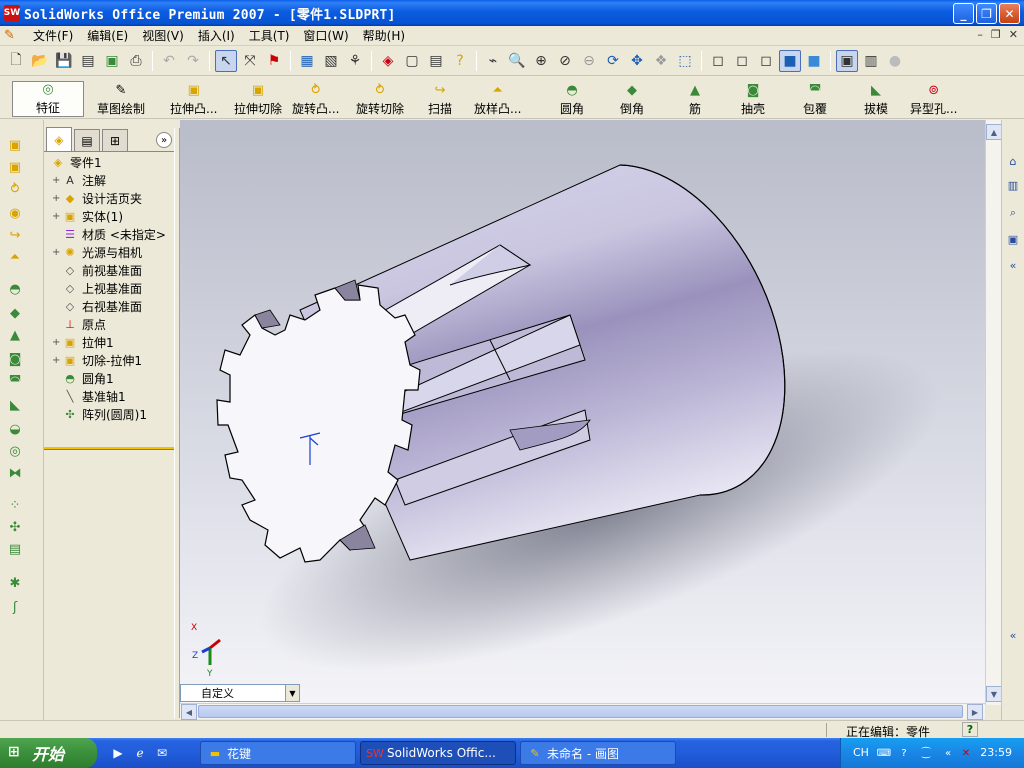 Image resolution: width=1024 pixels, height=768 pixels. I want to click on scroll-down-icon: ▼, so click(994, 694).